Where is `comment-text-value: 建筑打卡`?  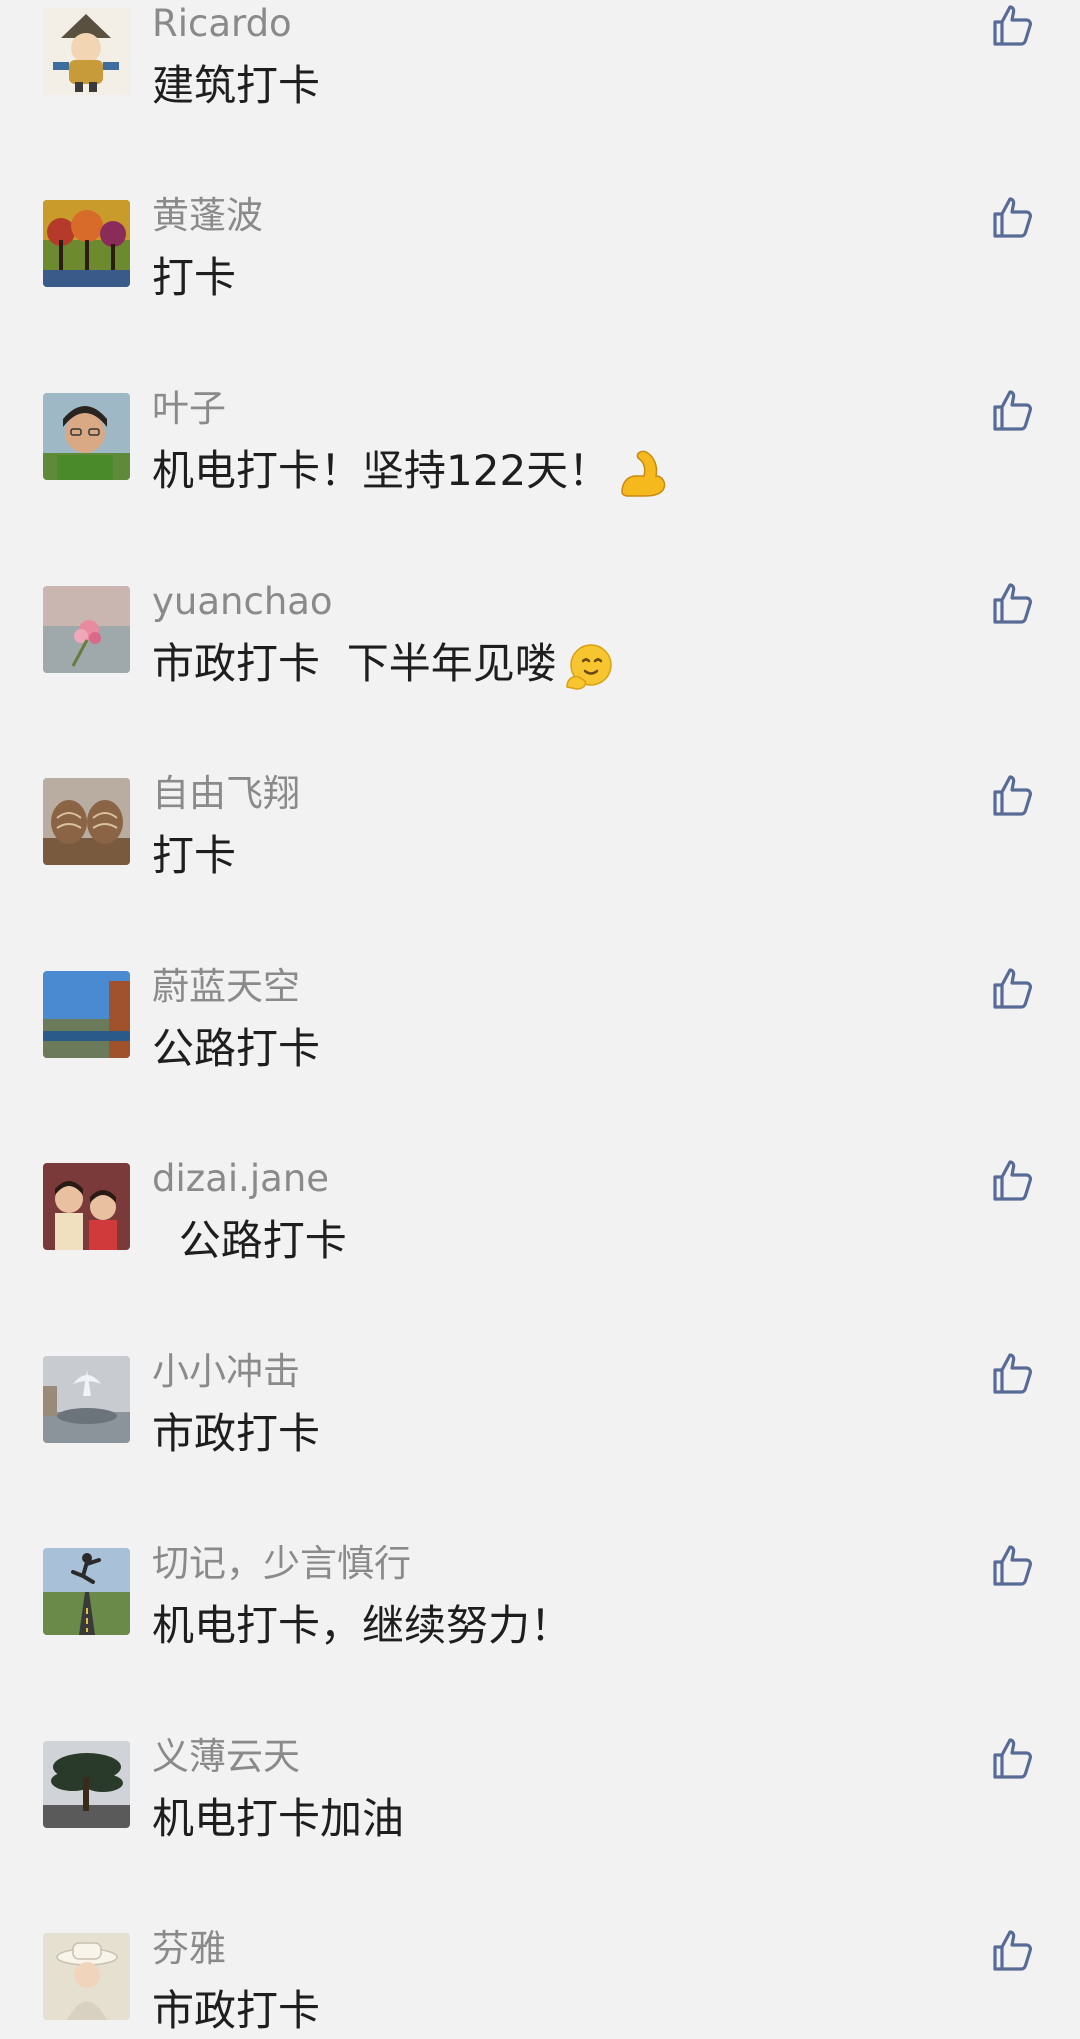
comment-text-value: 建筑打卡 is located at coordinates (236, 85).